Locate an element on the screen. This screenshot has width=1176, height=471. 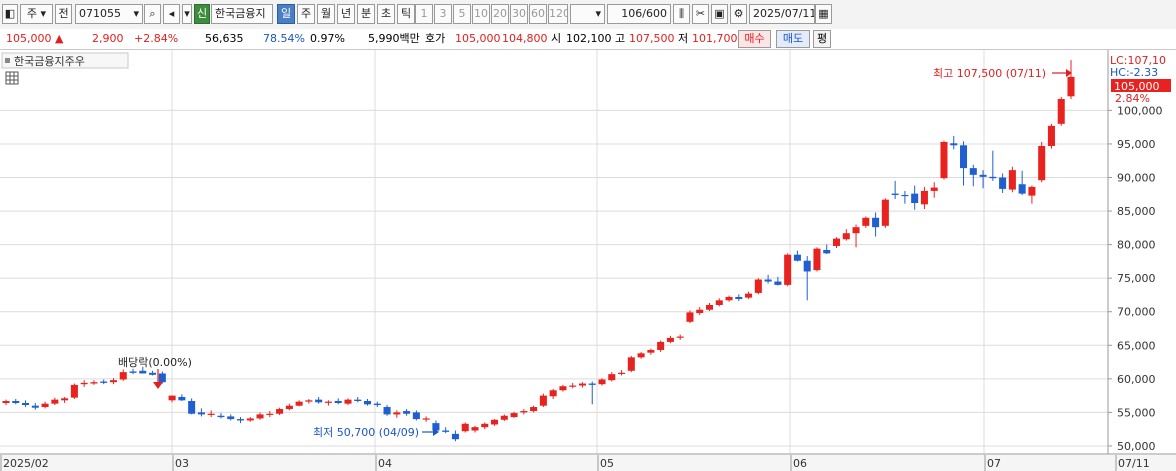
legend-title: 한국금융지주우 is located at coordinates (49, 61).